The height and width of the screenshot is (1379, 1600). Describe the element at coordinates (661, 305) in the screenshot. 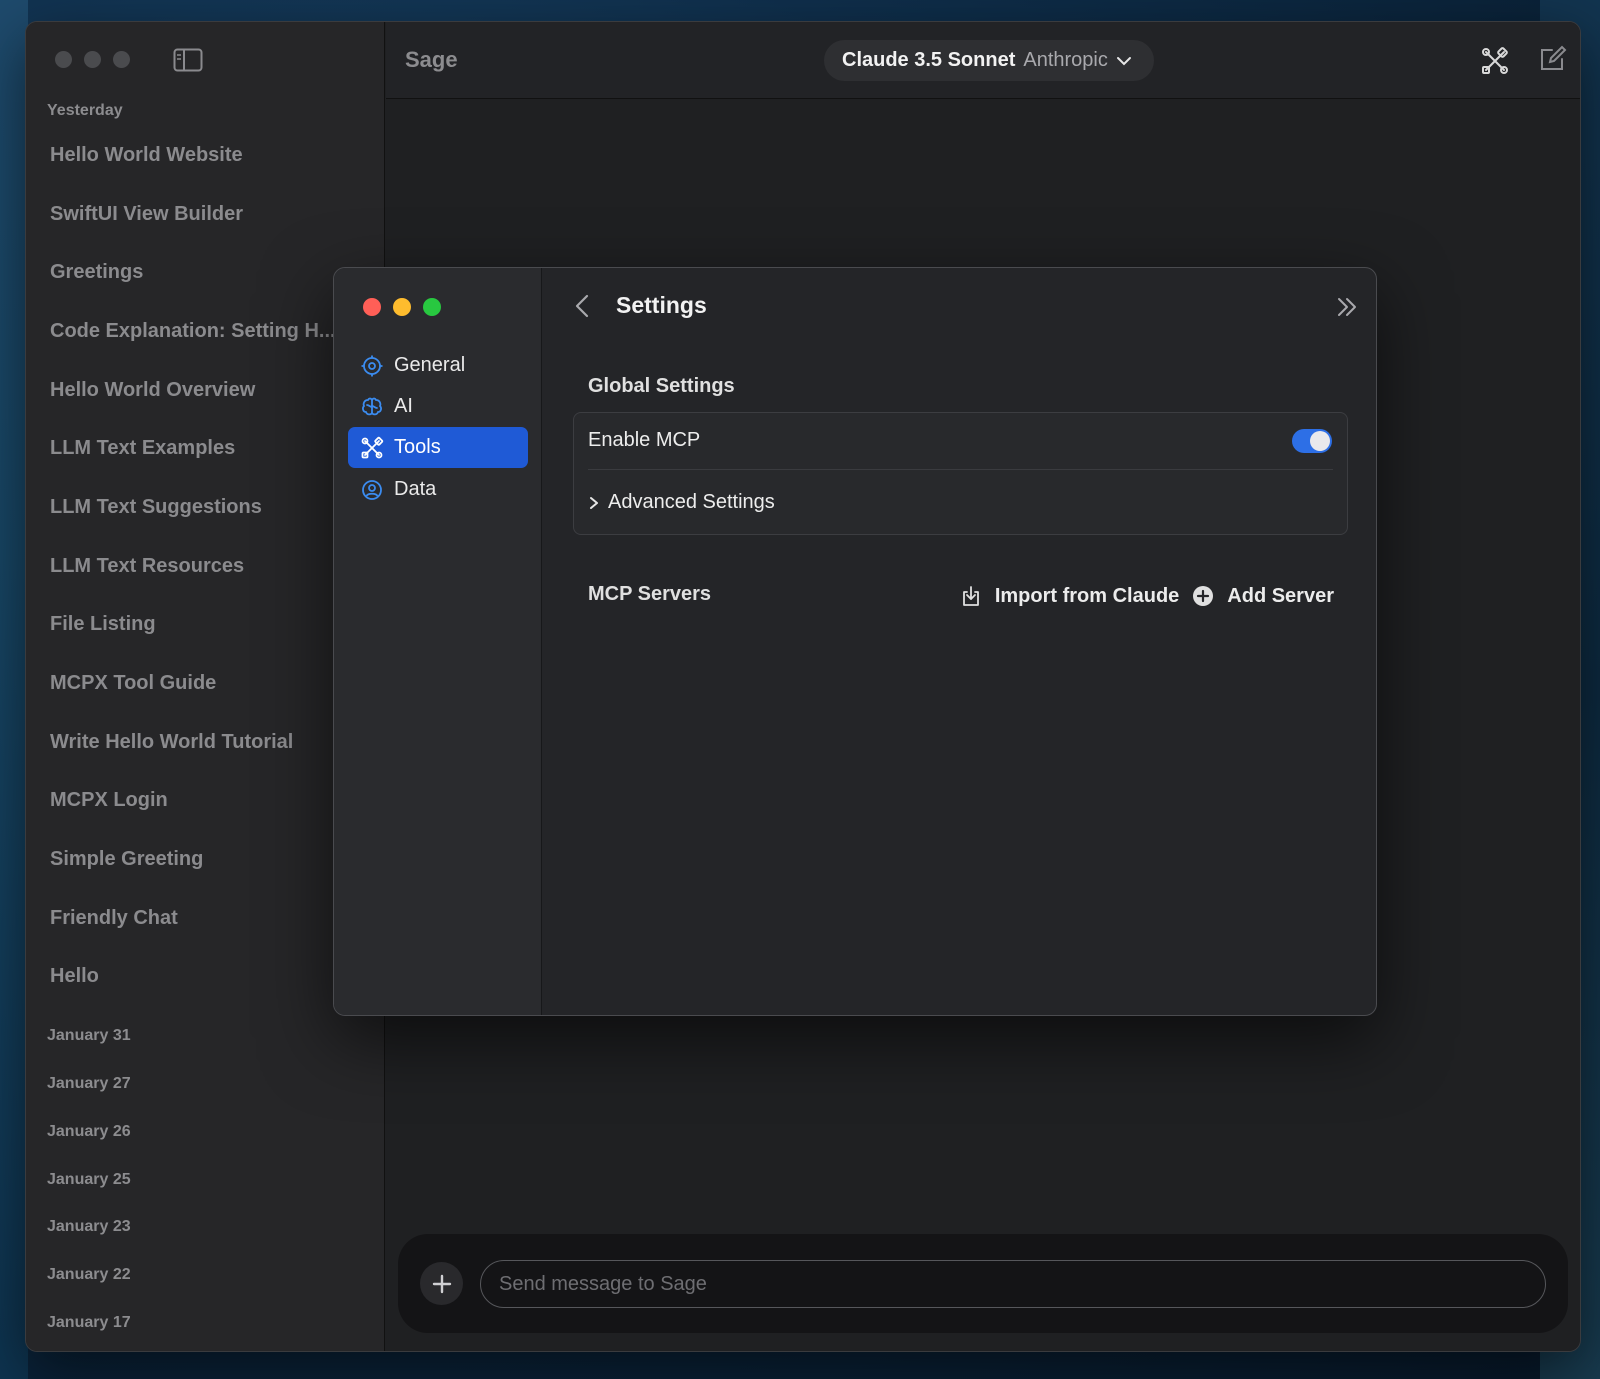

I see `settings-title: Settings` at that location.